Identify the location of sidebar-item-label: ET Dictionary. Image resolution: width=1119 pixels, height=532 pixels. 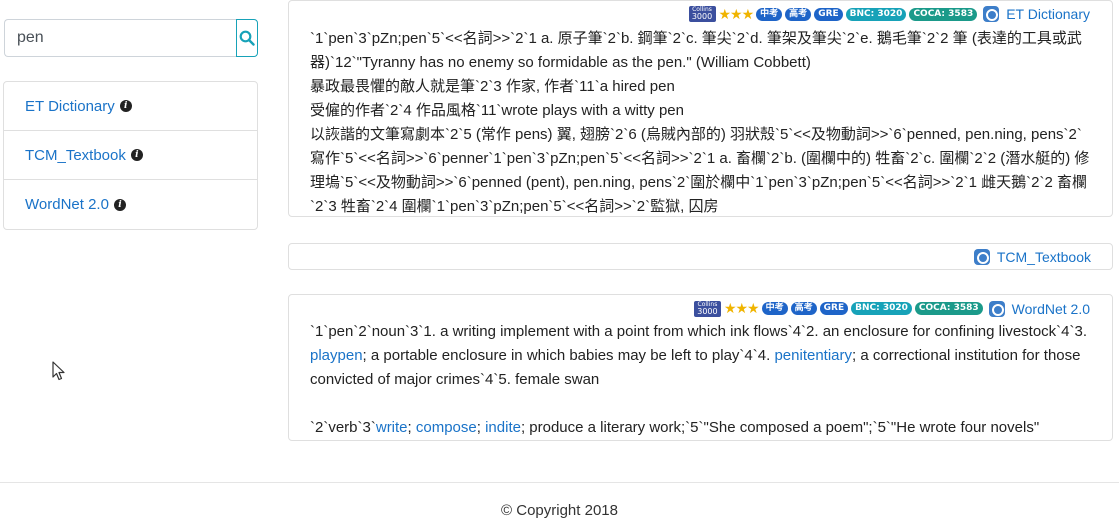
(70, 106).